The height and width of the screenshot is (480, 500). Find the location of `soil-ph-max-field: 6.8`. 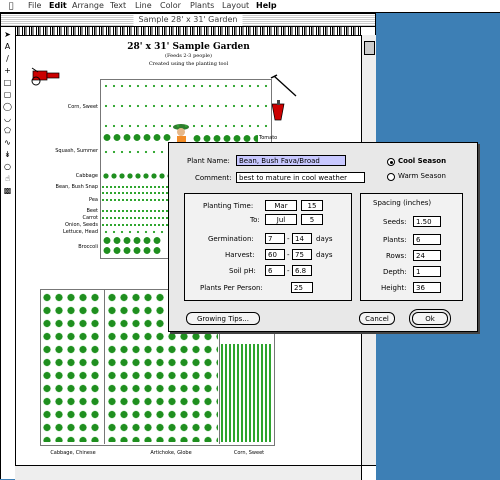

soil-ph-max-field: 6.8 is located at coordinates (302, 270).